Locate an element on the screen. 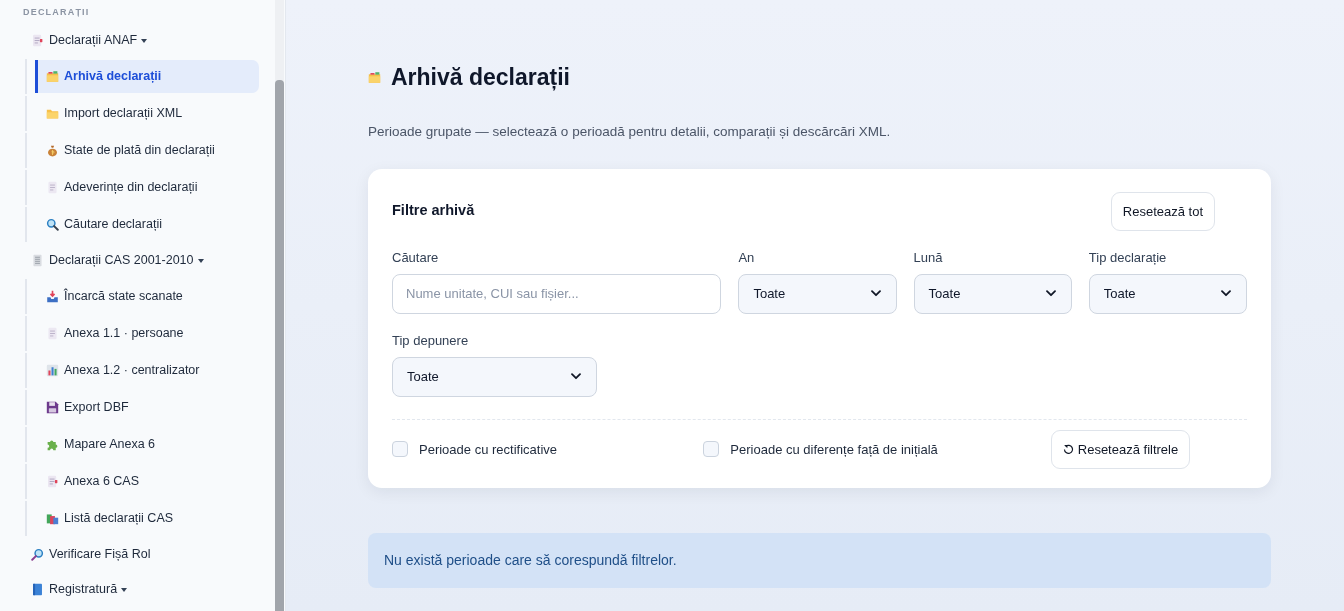 This screenshot has height=611, width=1344. field-label: Lună is located at coordinates (928, 257).